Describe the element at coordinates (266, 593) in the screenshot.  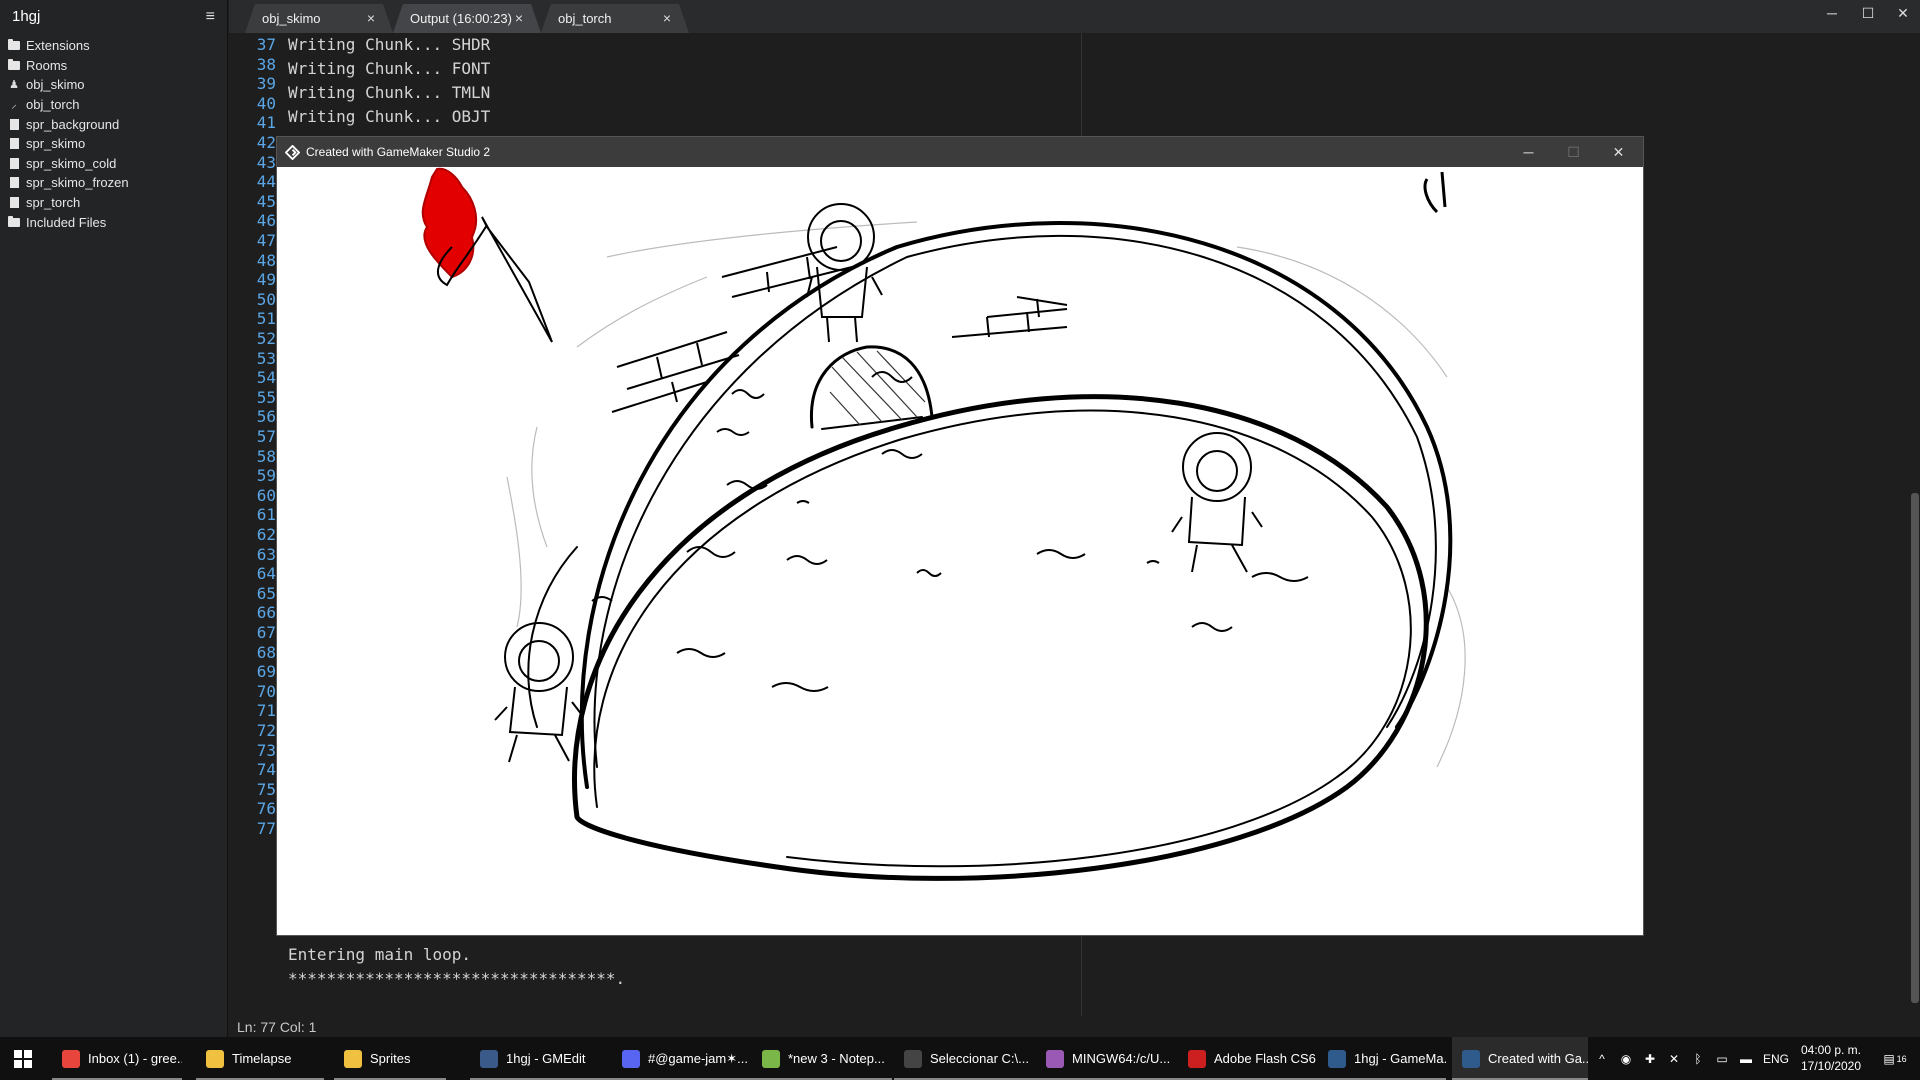
I see `line-number: 65` at that location.